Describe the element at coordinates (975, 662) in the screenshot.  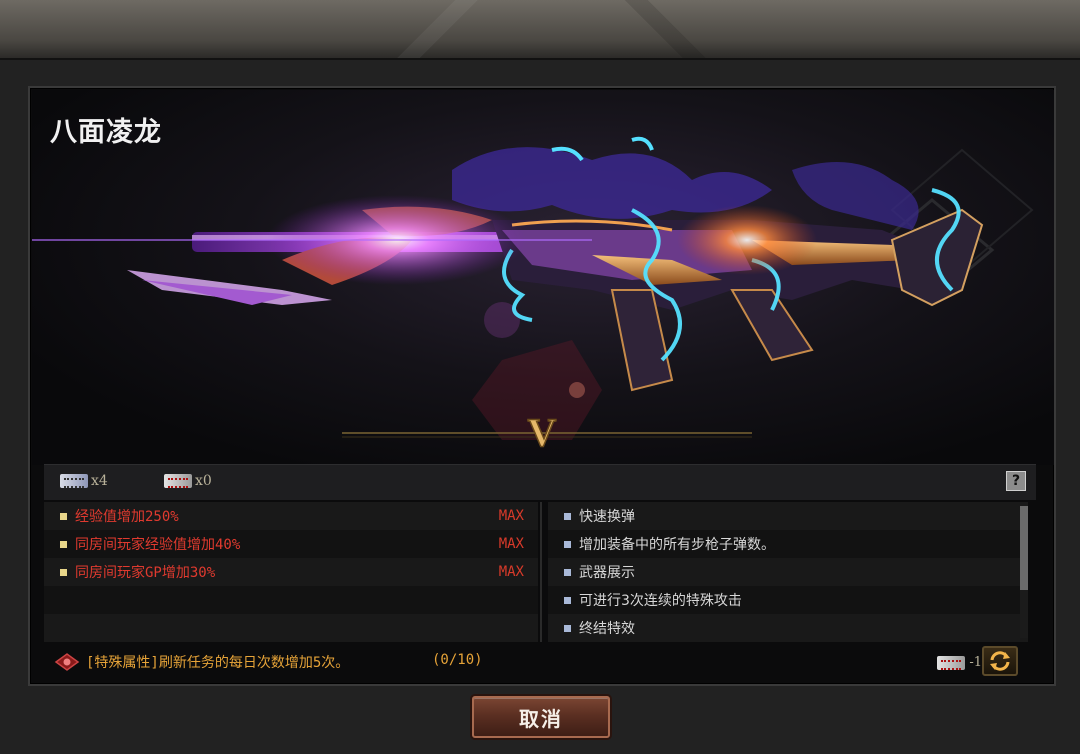
I see `refresh-cost-value: -1` at that location.